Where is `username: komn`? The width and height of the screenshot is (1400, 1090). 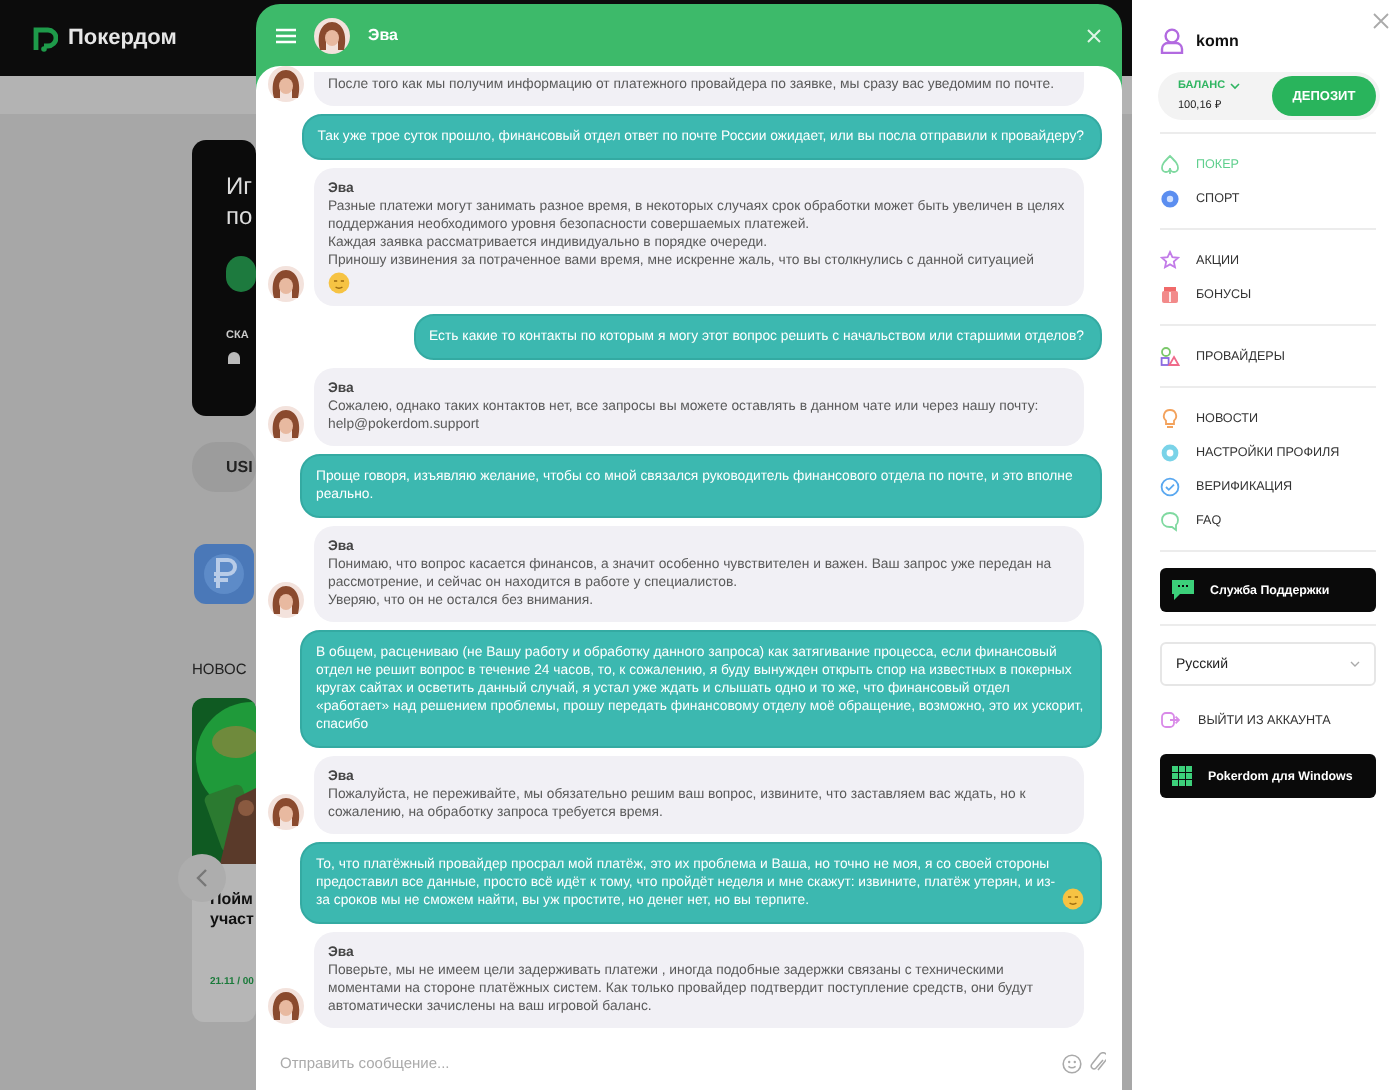
username: komn is located at coordinates (1217, 41).